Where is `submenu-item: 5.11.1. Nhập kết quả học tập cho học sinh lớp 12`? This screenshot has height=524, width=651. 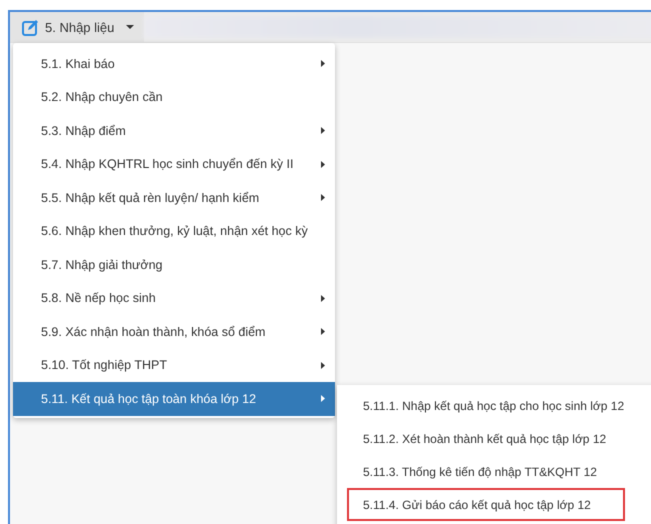 submenu-item: 5.11.1. Nhập kết quả học tập cho học sinh lớp 12 is located at coordinates (487, 405).